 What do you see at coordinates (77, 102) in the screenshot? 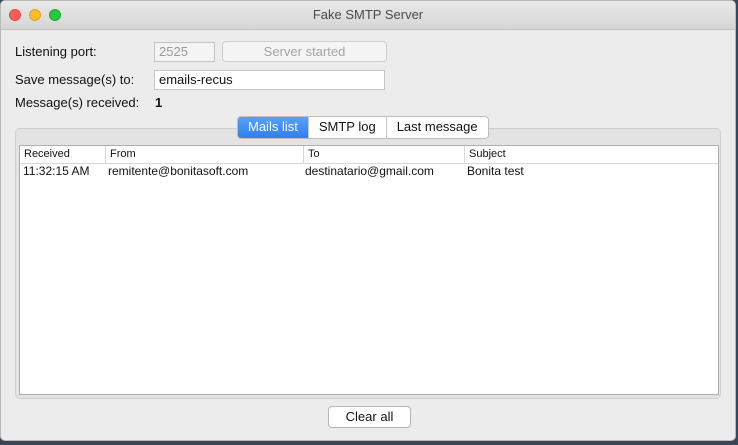
I see `received-label: Message(s) received:` at bounding box center [77, 102].